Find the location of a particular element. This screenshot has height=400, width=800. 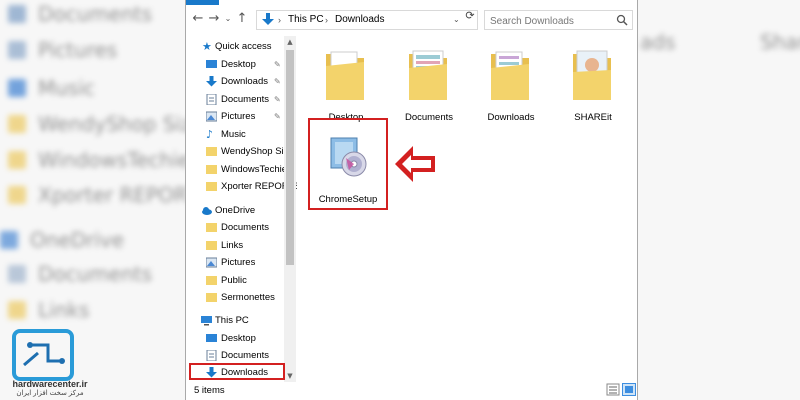

nav-item-xporter: Xporter REPORTS is located at coordinates (241, 186).